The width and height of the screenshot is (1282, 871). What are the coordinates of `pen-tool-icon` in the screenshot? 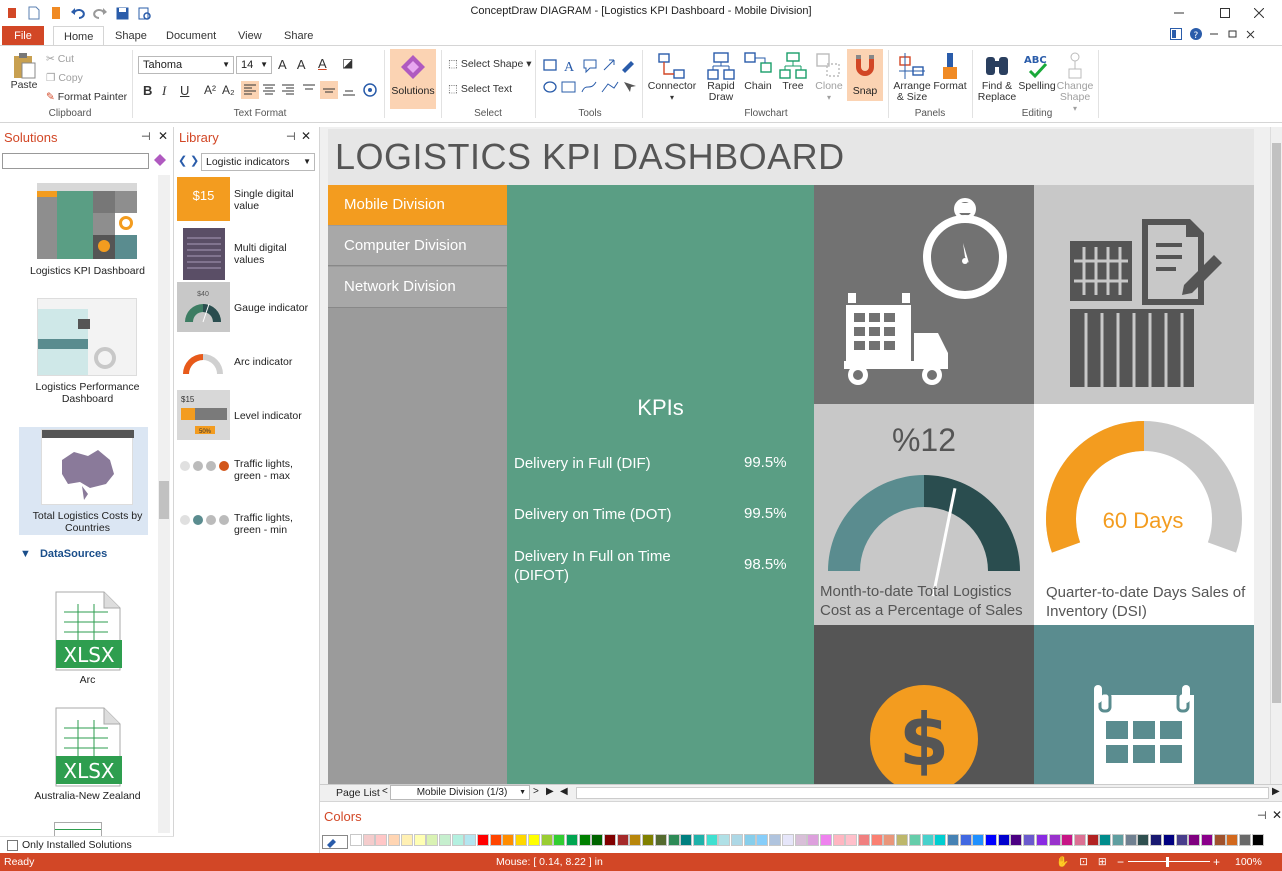 It's located at (628, 67).